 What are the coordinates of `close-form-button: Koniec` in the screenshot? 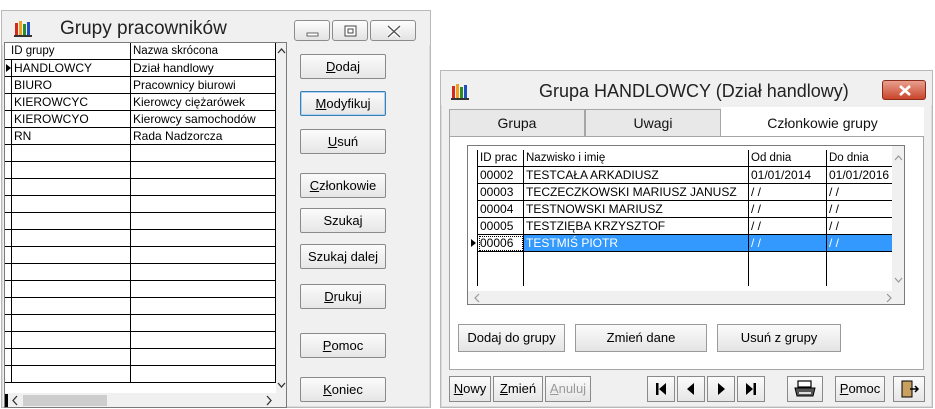 It's located at (343, 389).